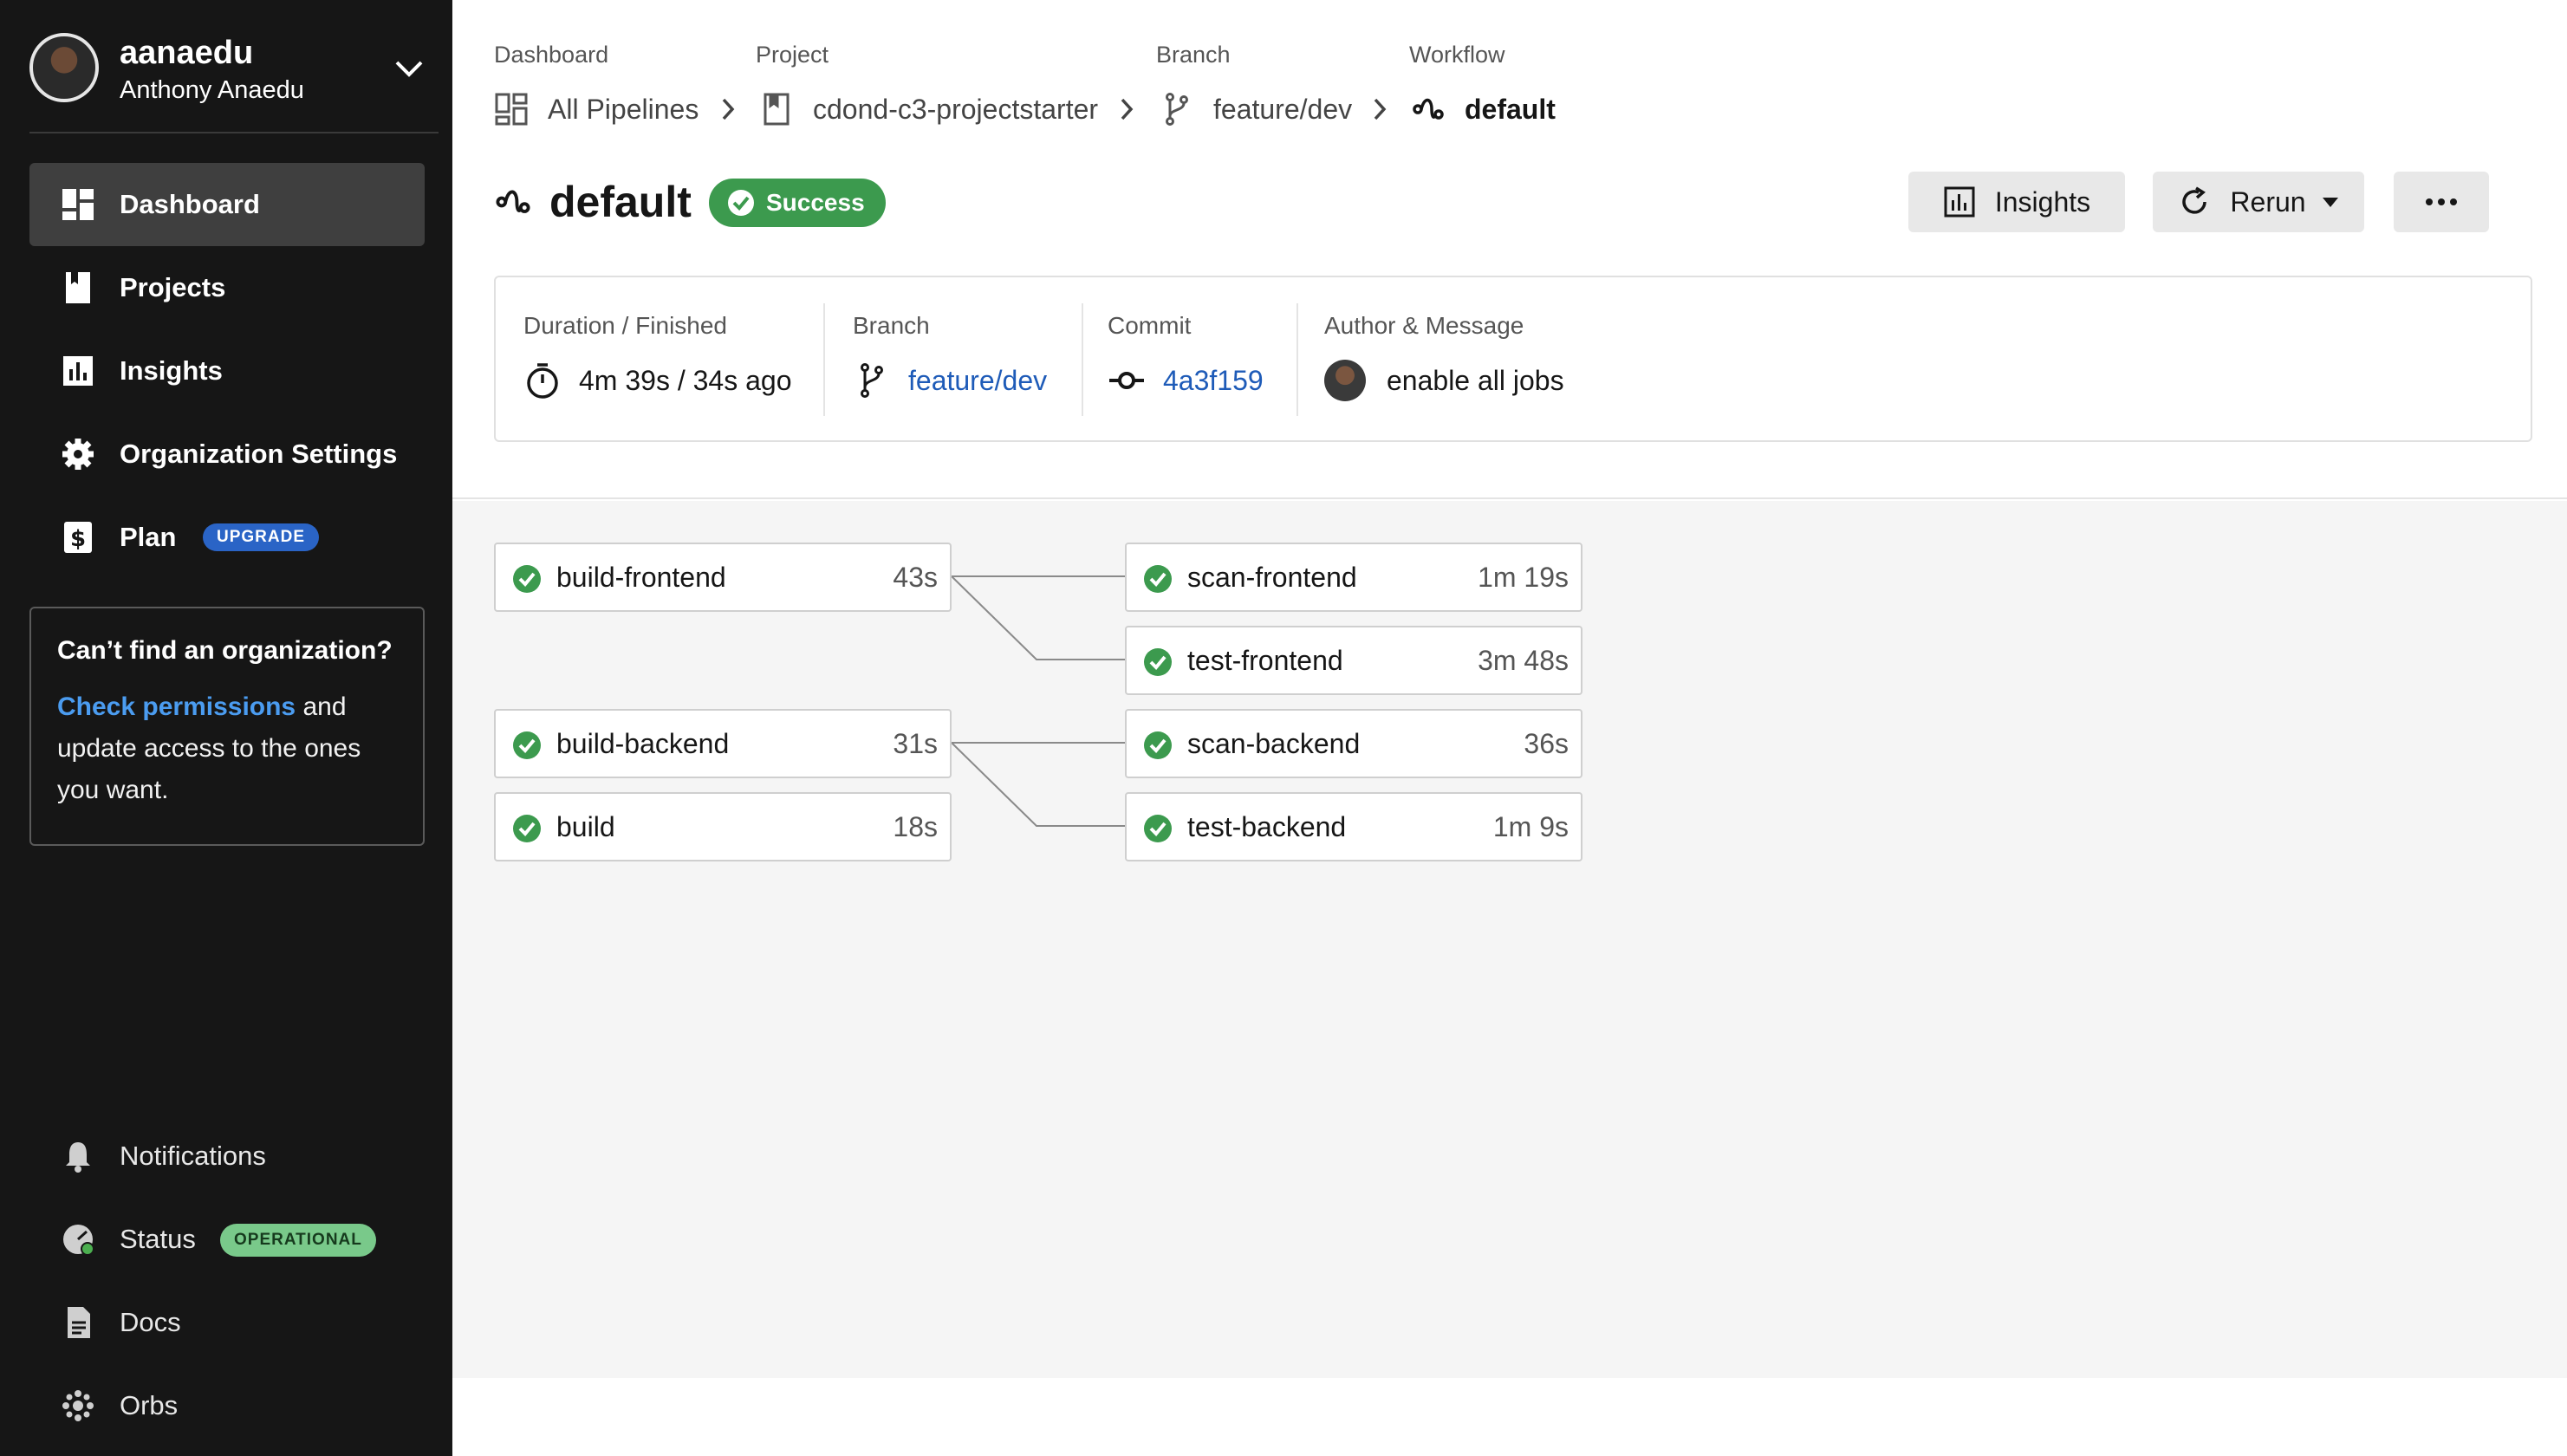  I want to click on job-card-scan-backend: scan-backend 36s, so click(1353, 743).